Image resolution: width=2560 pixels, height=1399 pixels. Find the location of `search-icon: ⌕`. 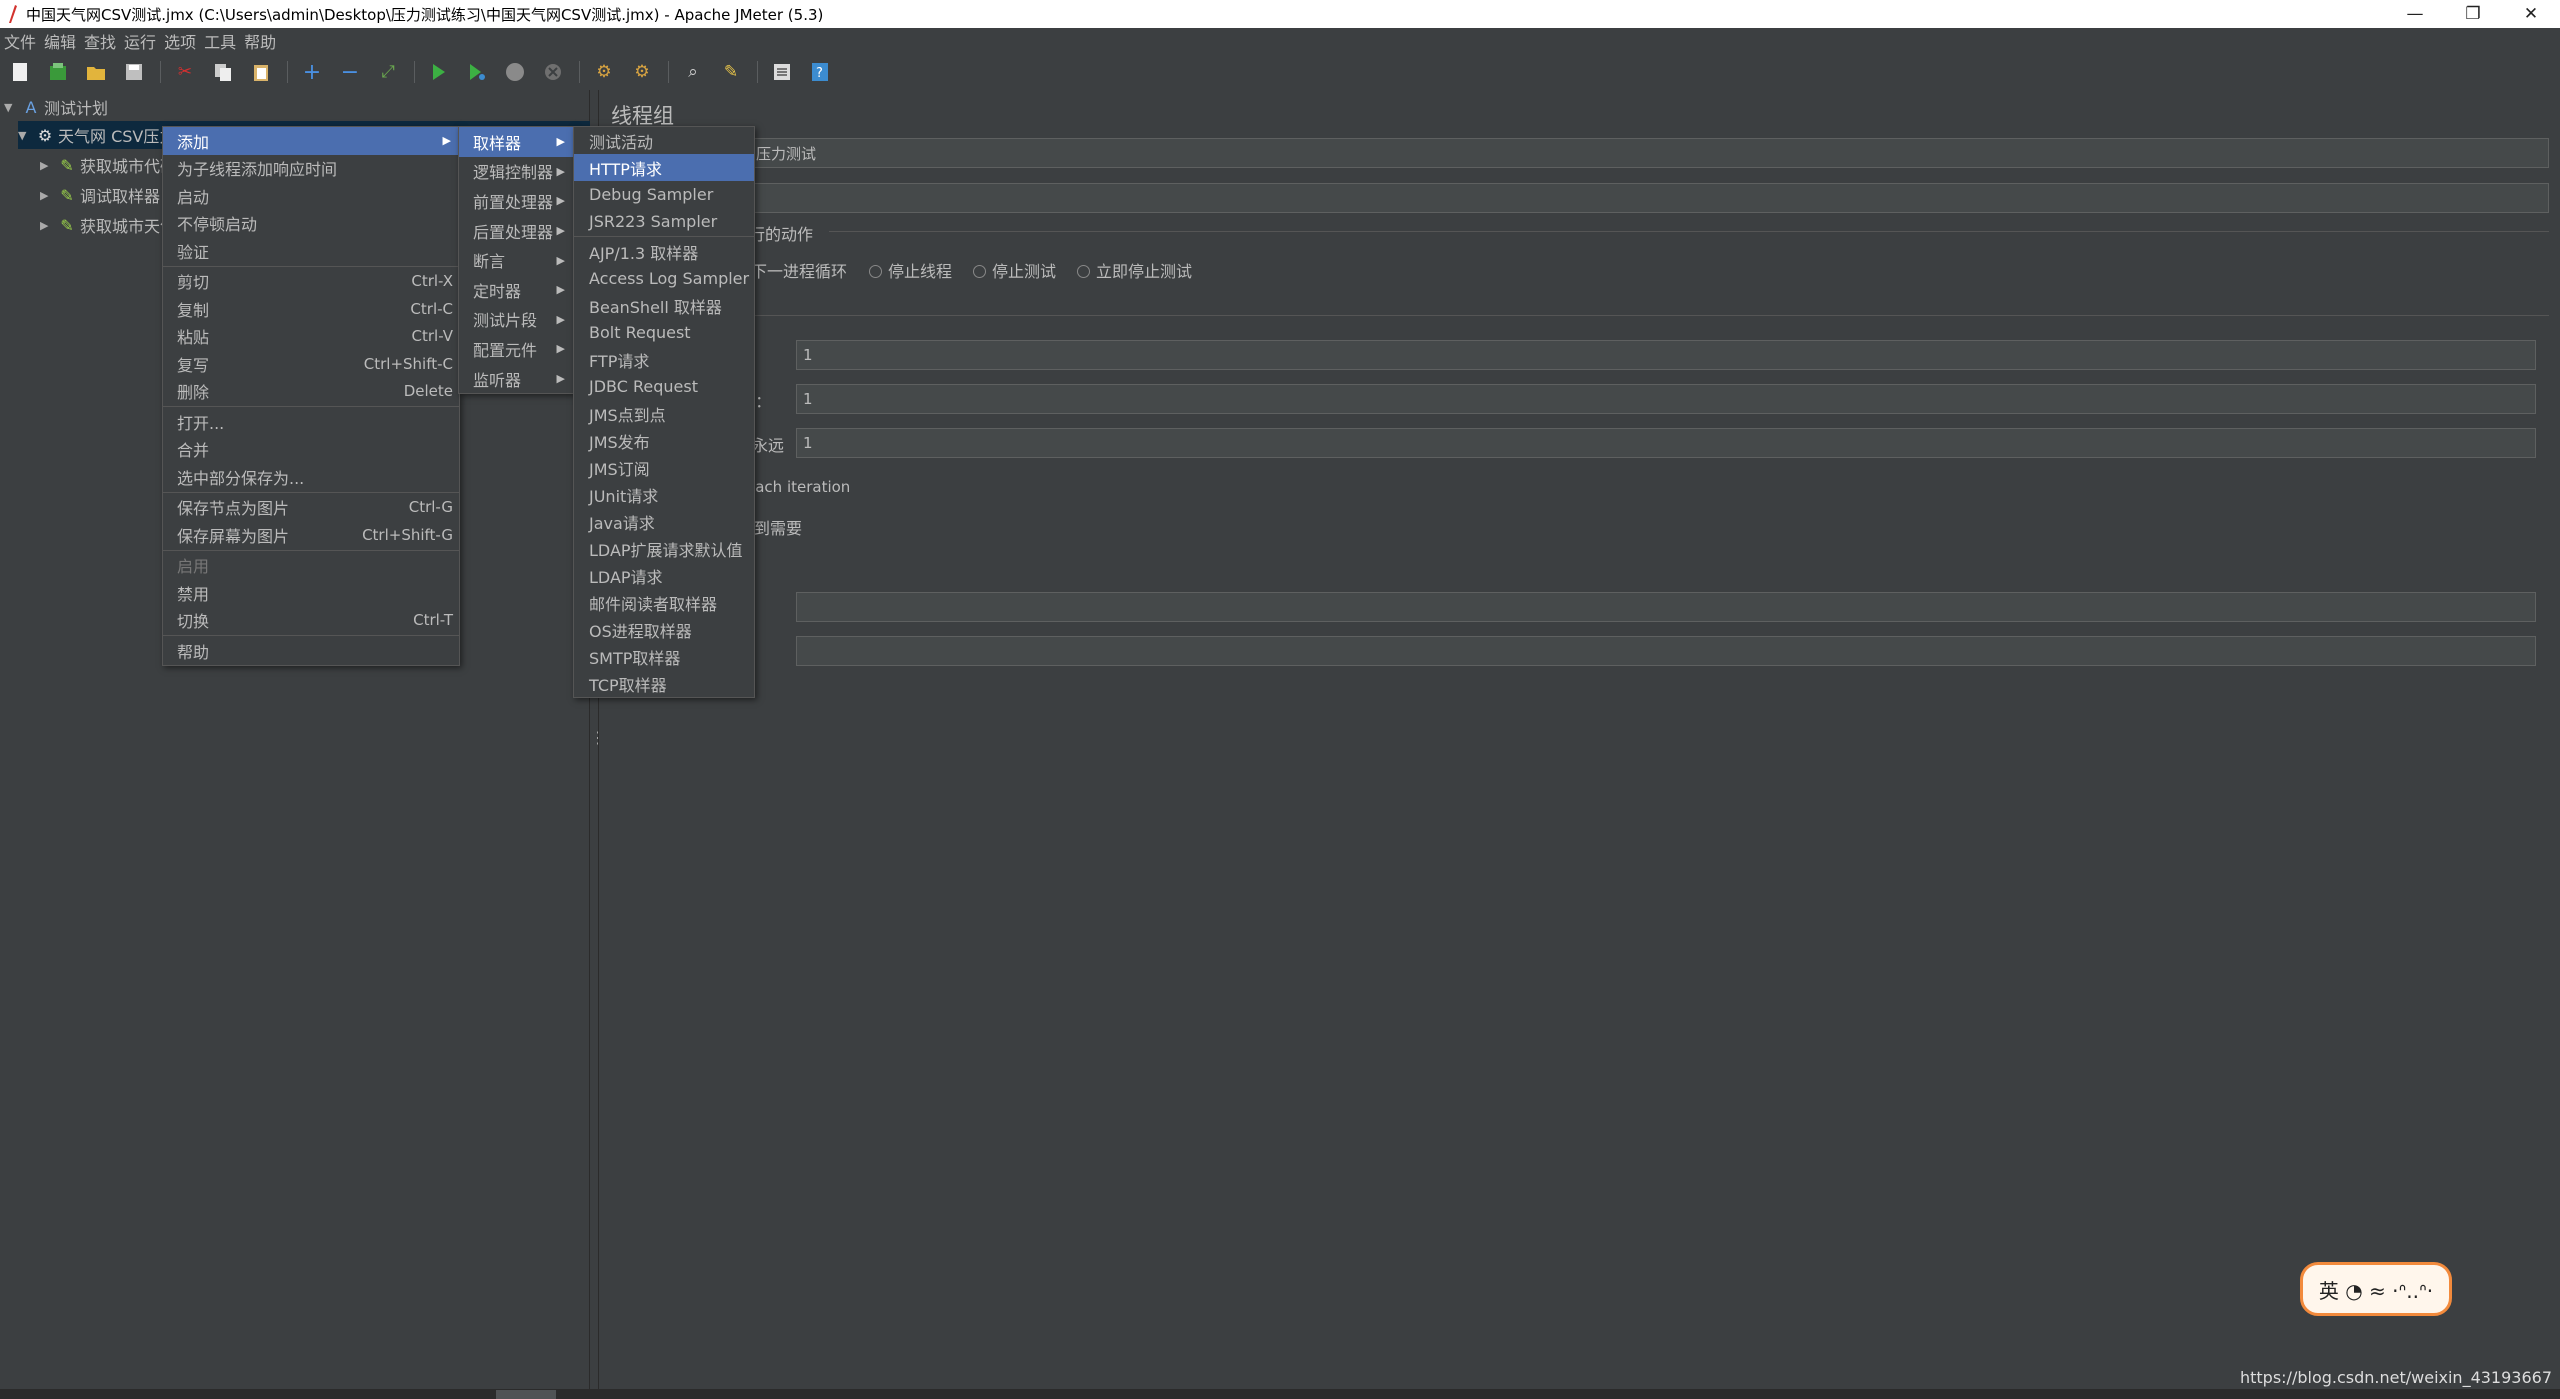

search-icon: ⌕ is located at coordinates (693, 72).